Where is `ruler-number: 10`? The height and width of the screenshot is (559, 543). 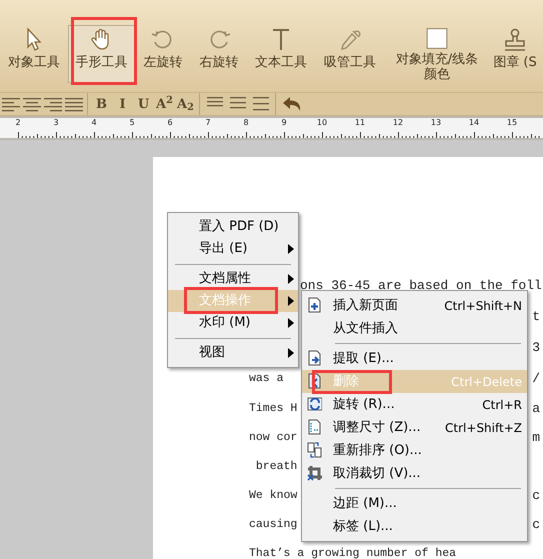
ruler-number: 10 is located at coordinates (322, 123).